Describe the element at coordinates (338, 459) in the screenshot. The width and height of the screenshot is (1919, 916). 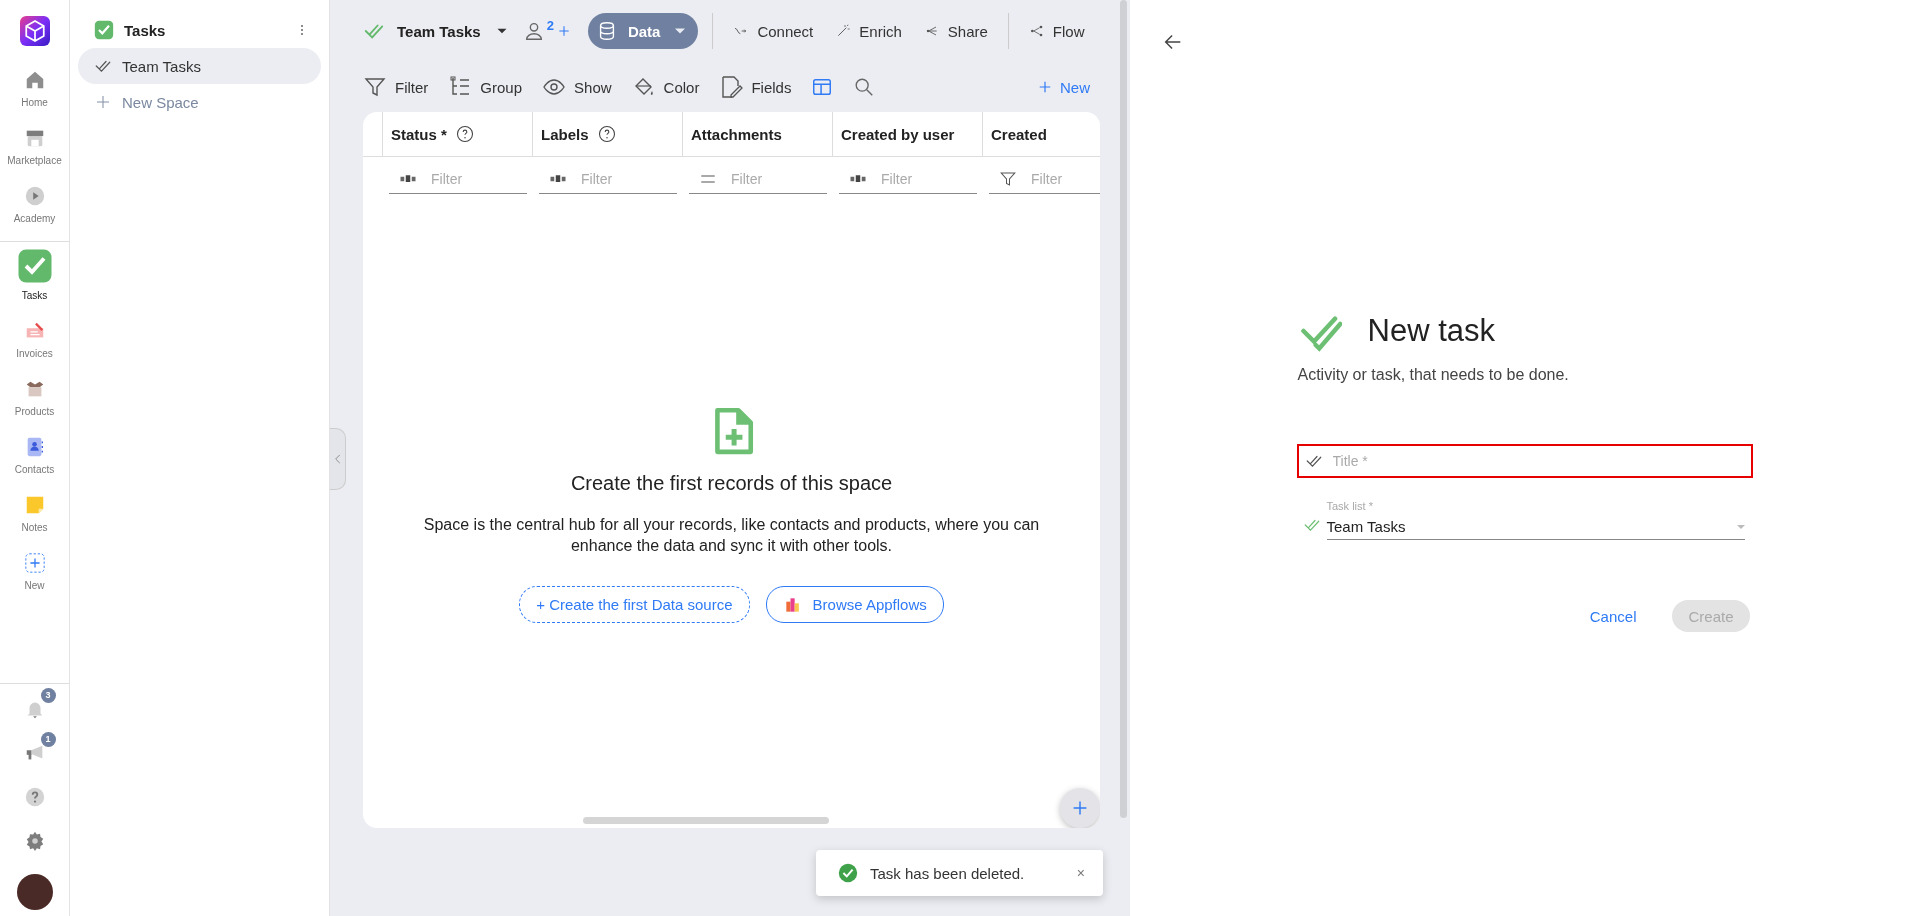
I see `collapse-handle` at that location.